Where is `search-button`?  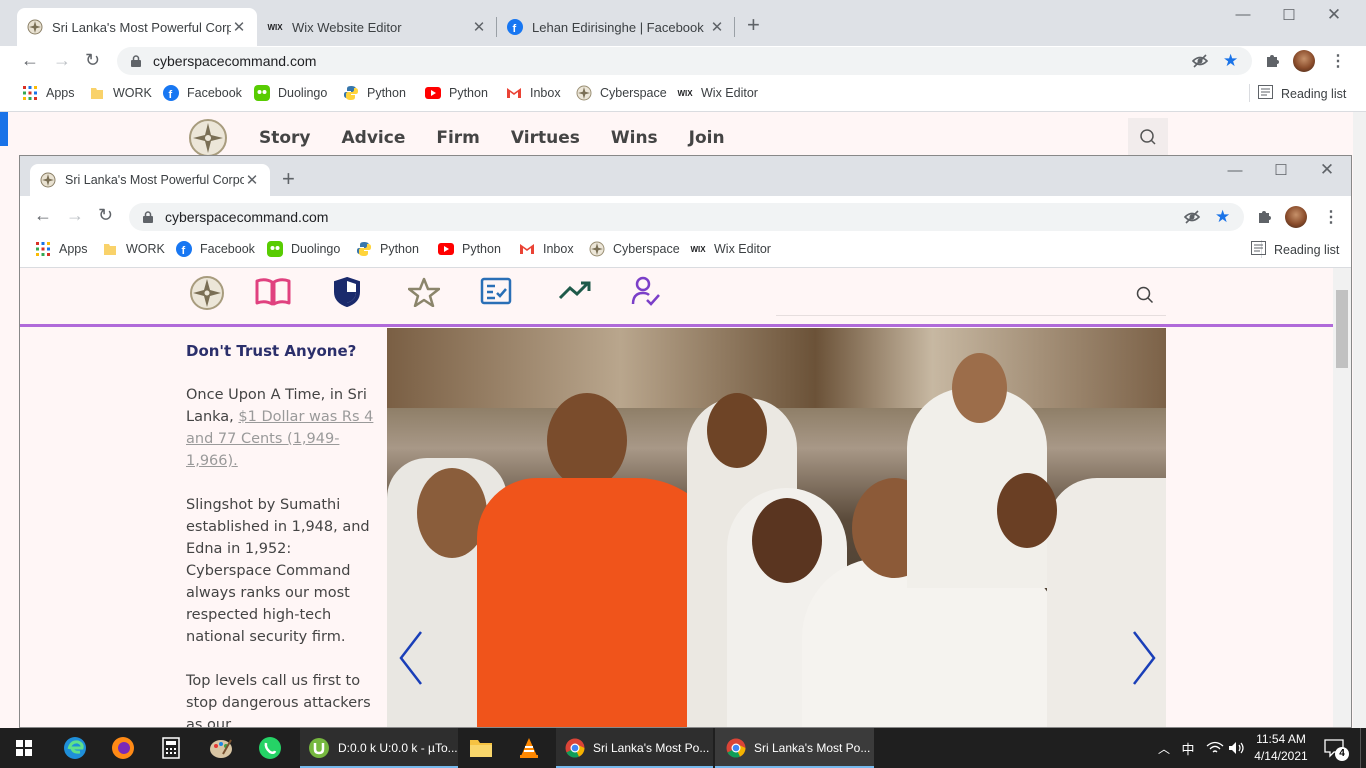 search-button is located at coordinates (1148, 137).